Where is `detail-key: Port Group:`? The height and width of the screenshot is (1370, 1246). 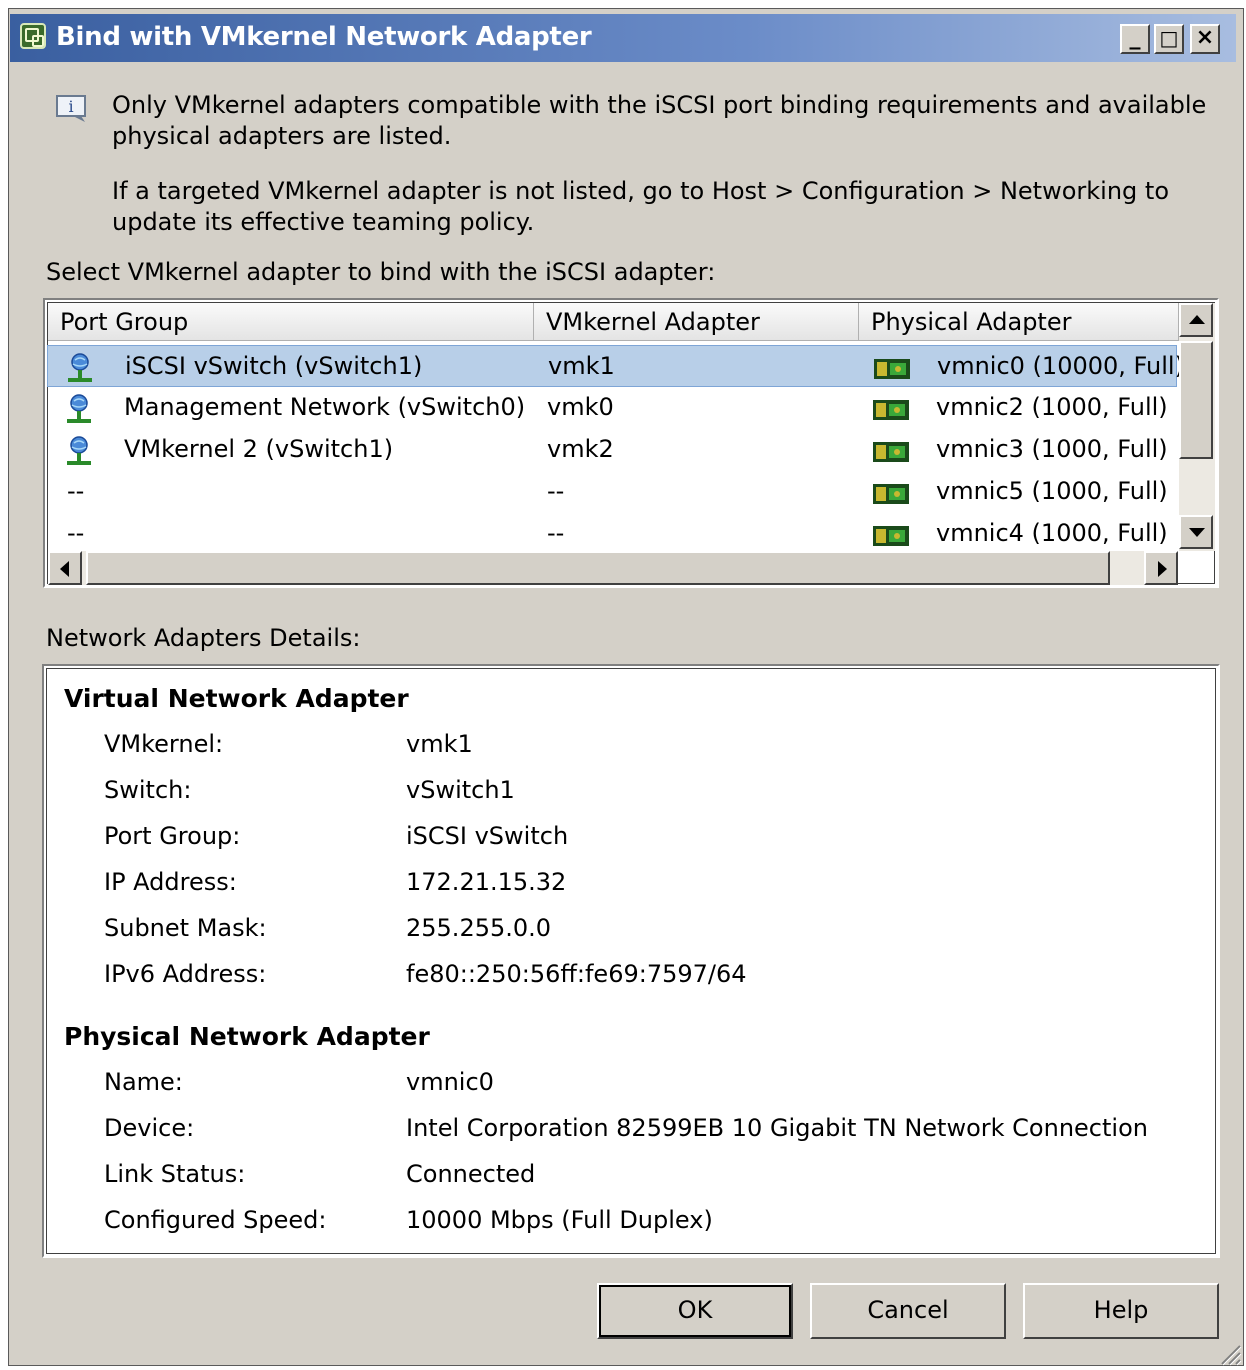
detail-key: Port Group: is located at coordinates (172, 836).